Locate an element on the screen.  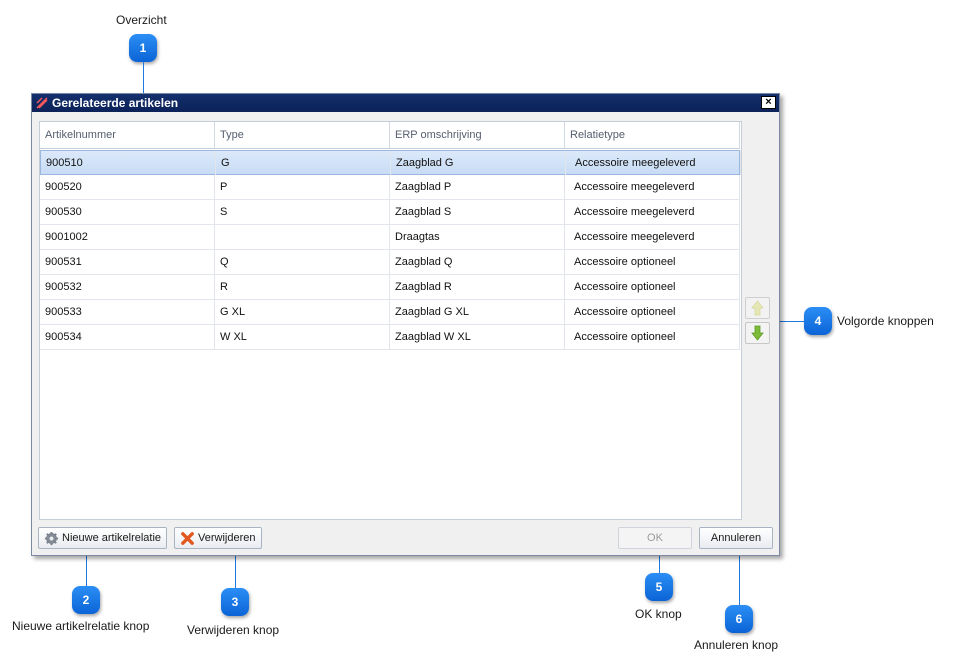
callout-label-order: Volgorde knoppen is located at coordinates (885, 321).